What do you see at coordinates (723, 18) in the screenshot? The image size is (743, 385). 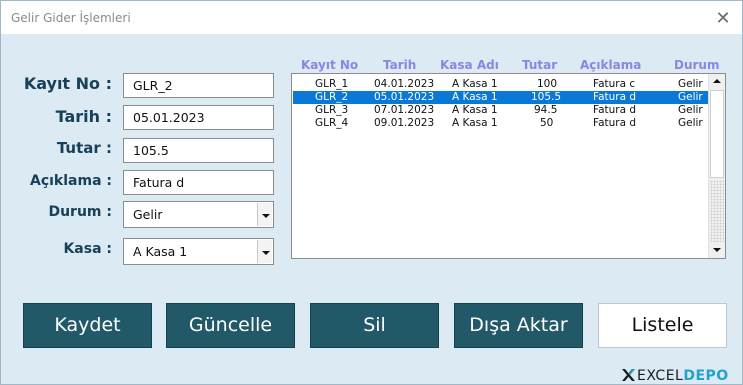 I see `close-icon: ✕` at bounding box center [723, 18].